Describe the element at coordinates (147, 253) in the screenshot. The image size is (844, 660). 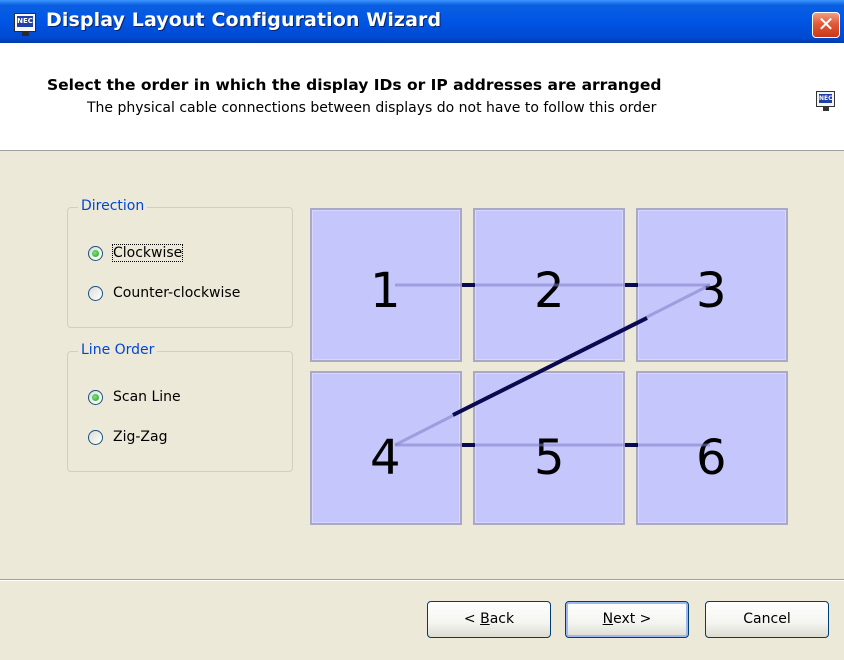
I see `radio-label-clockwise: Clockwise` at that location.